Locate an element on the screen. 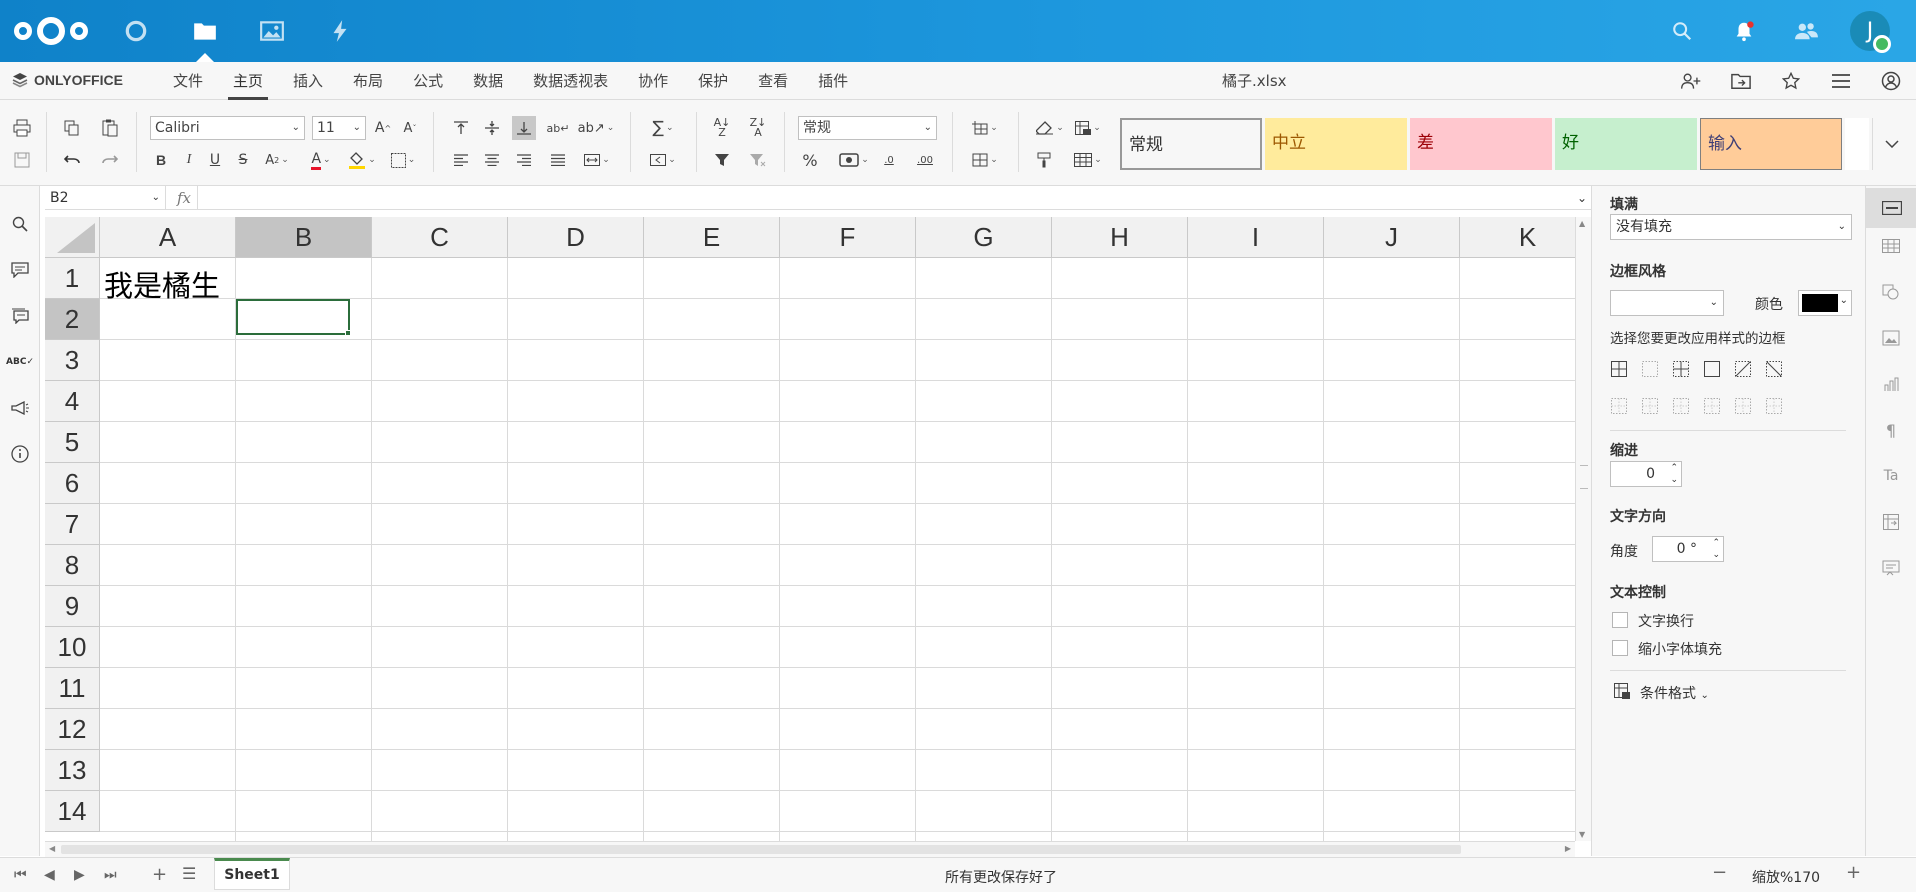  increase-font-icon: A ^ is located at coordinates (383, 128).